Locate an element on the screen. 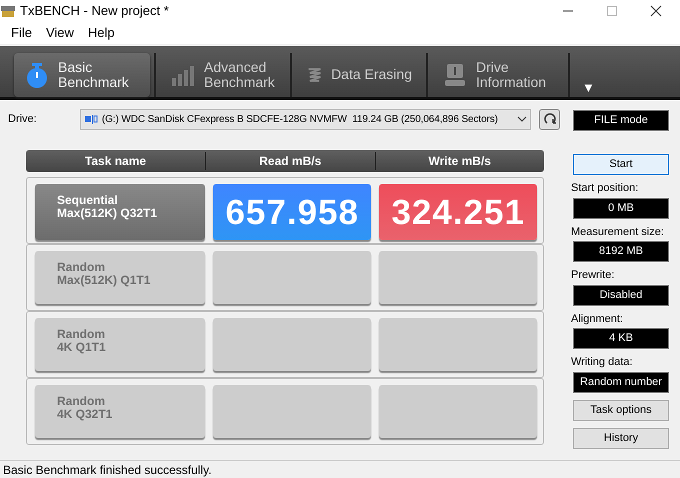 The height and width of the screenshot is (478, 680). toolbar-tab: Data Erasing is located at coordinates (359, 74).